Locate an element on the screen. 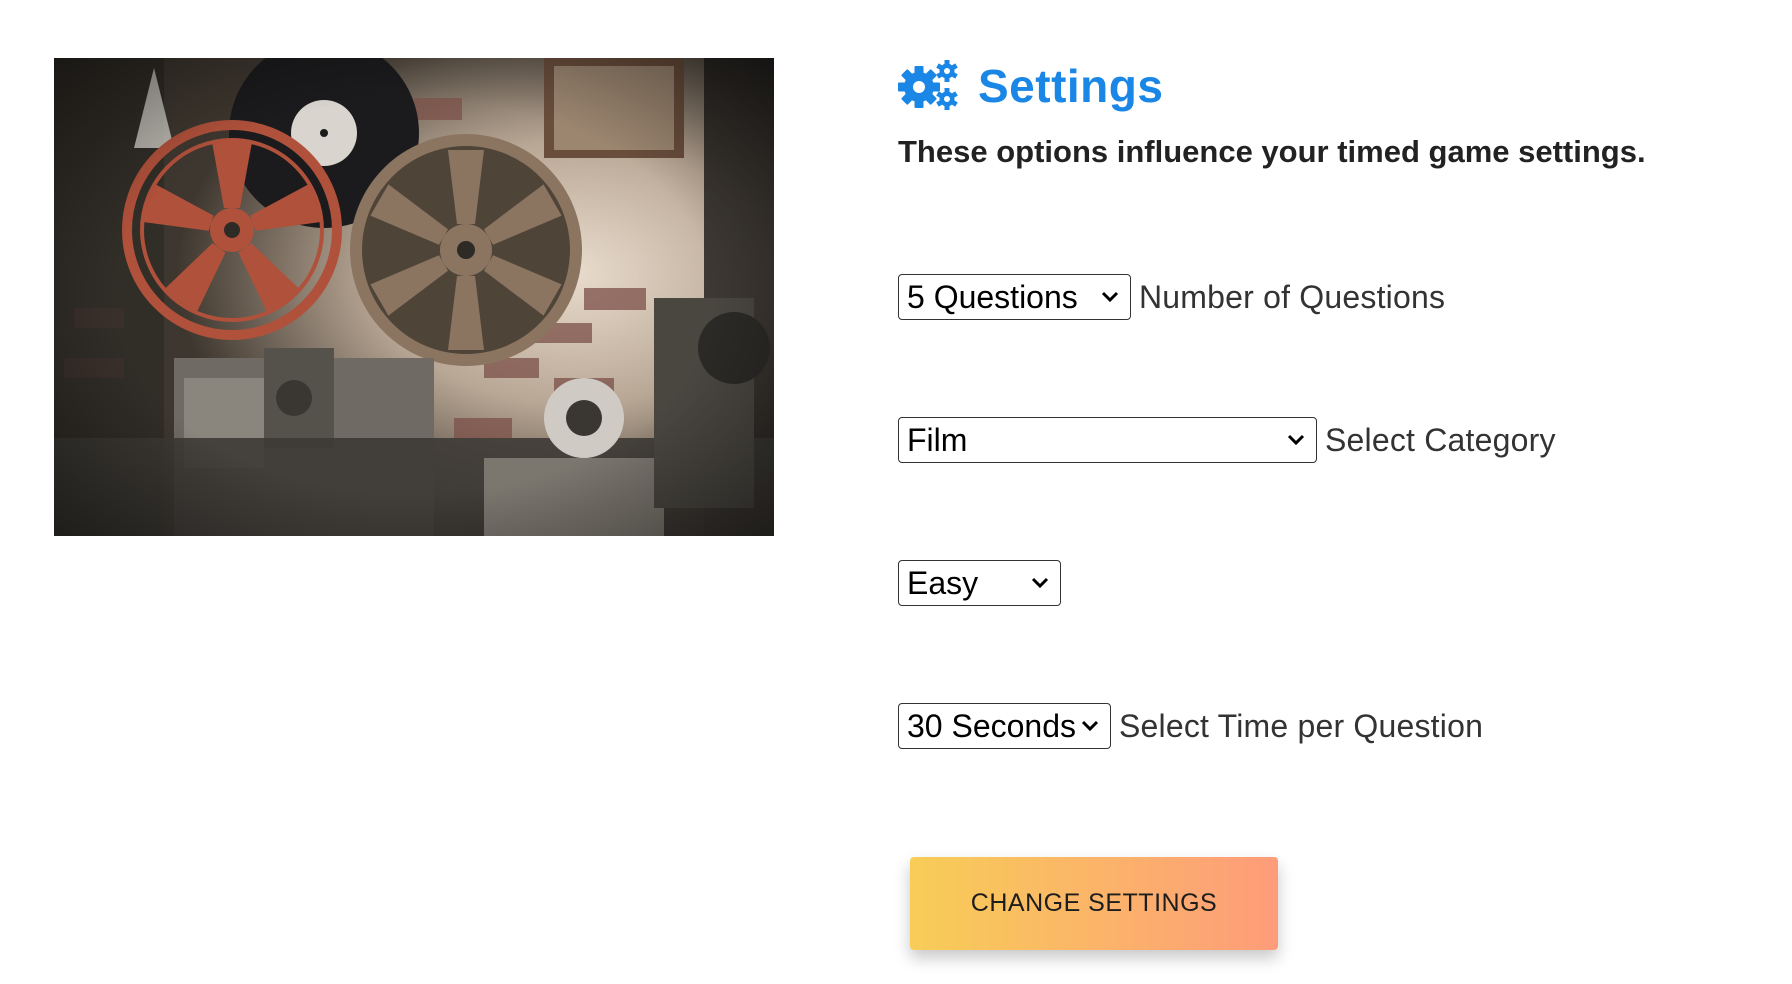 The image size is (1792, 984). time-per-question-select: 30 Seconds is located at coordinates (1004, 726).